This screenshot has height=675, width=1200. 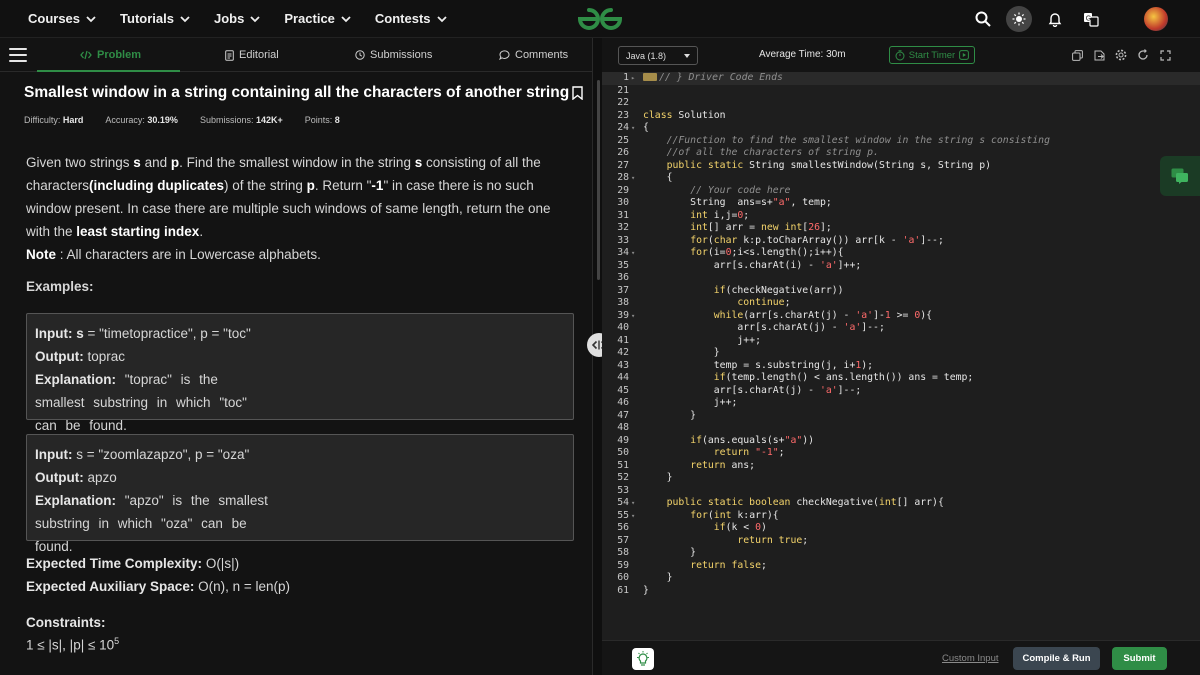 What do you see at coordinates (441, 18) in the screenshot?
I see `chevron-down-icon` at bounding box center [441, 18].